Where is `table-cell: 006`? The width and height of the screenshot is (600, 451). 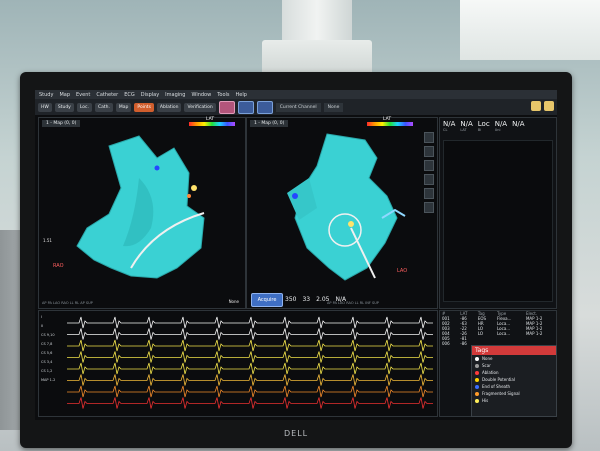
table-cell: 006 is located at coordinates (446, 343).